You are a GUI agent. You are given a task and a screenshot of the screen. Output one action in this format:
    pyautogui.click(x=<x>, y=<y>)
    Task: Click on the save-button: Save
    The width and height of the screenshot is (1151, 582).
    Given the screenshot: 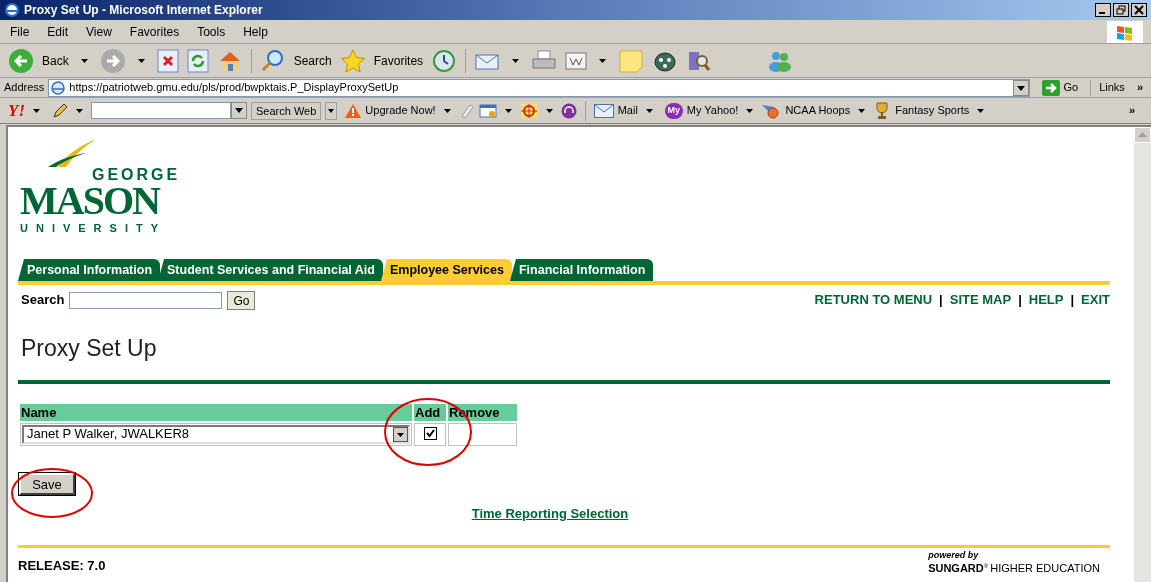 What is the action you would take?
    pyautogui.click(x=47, y=483)
    